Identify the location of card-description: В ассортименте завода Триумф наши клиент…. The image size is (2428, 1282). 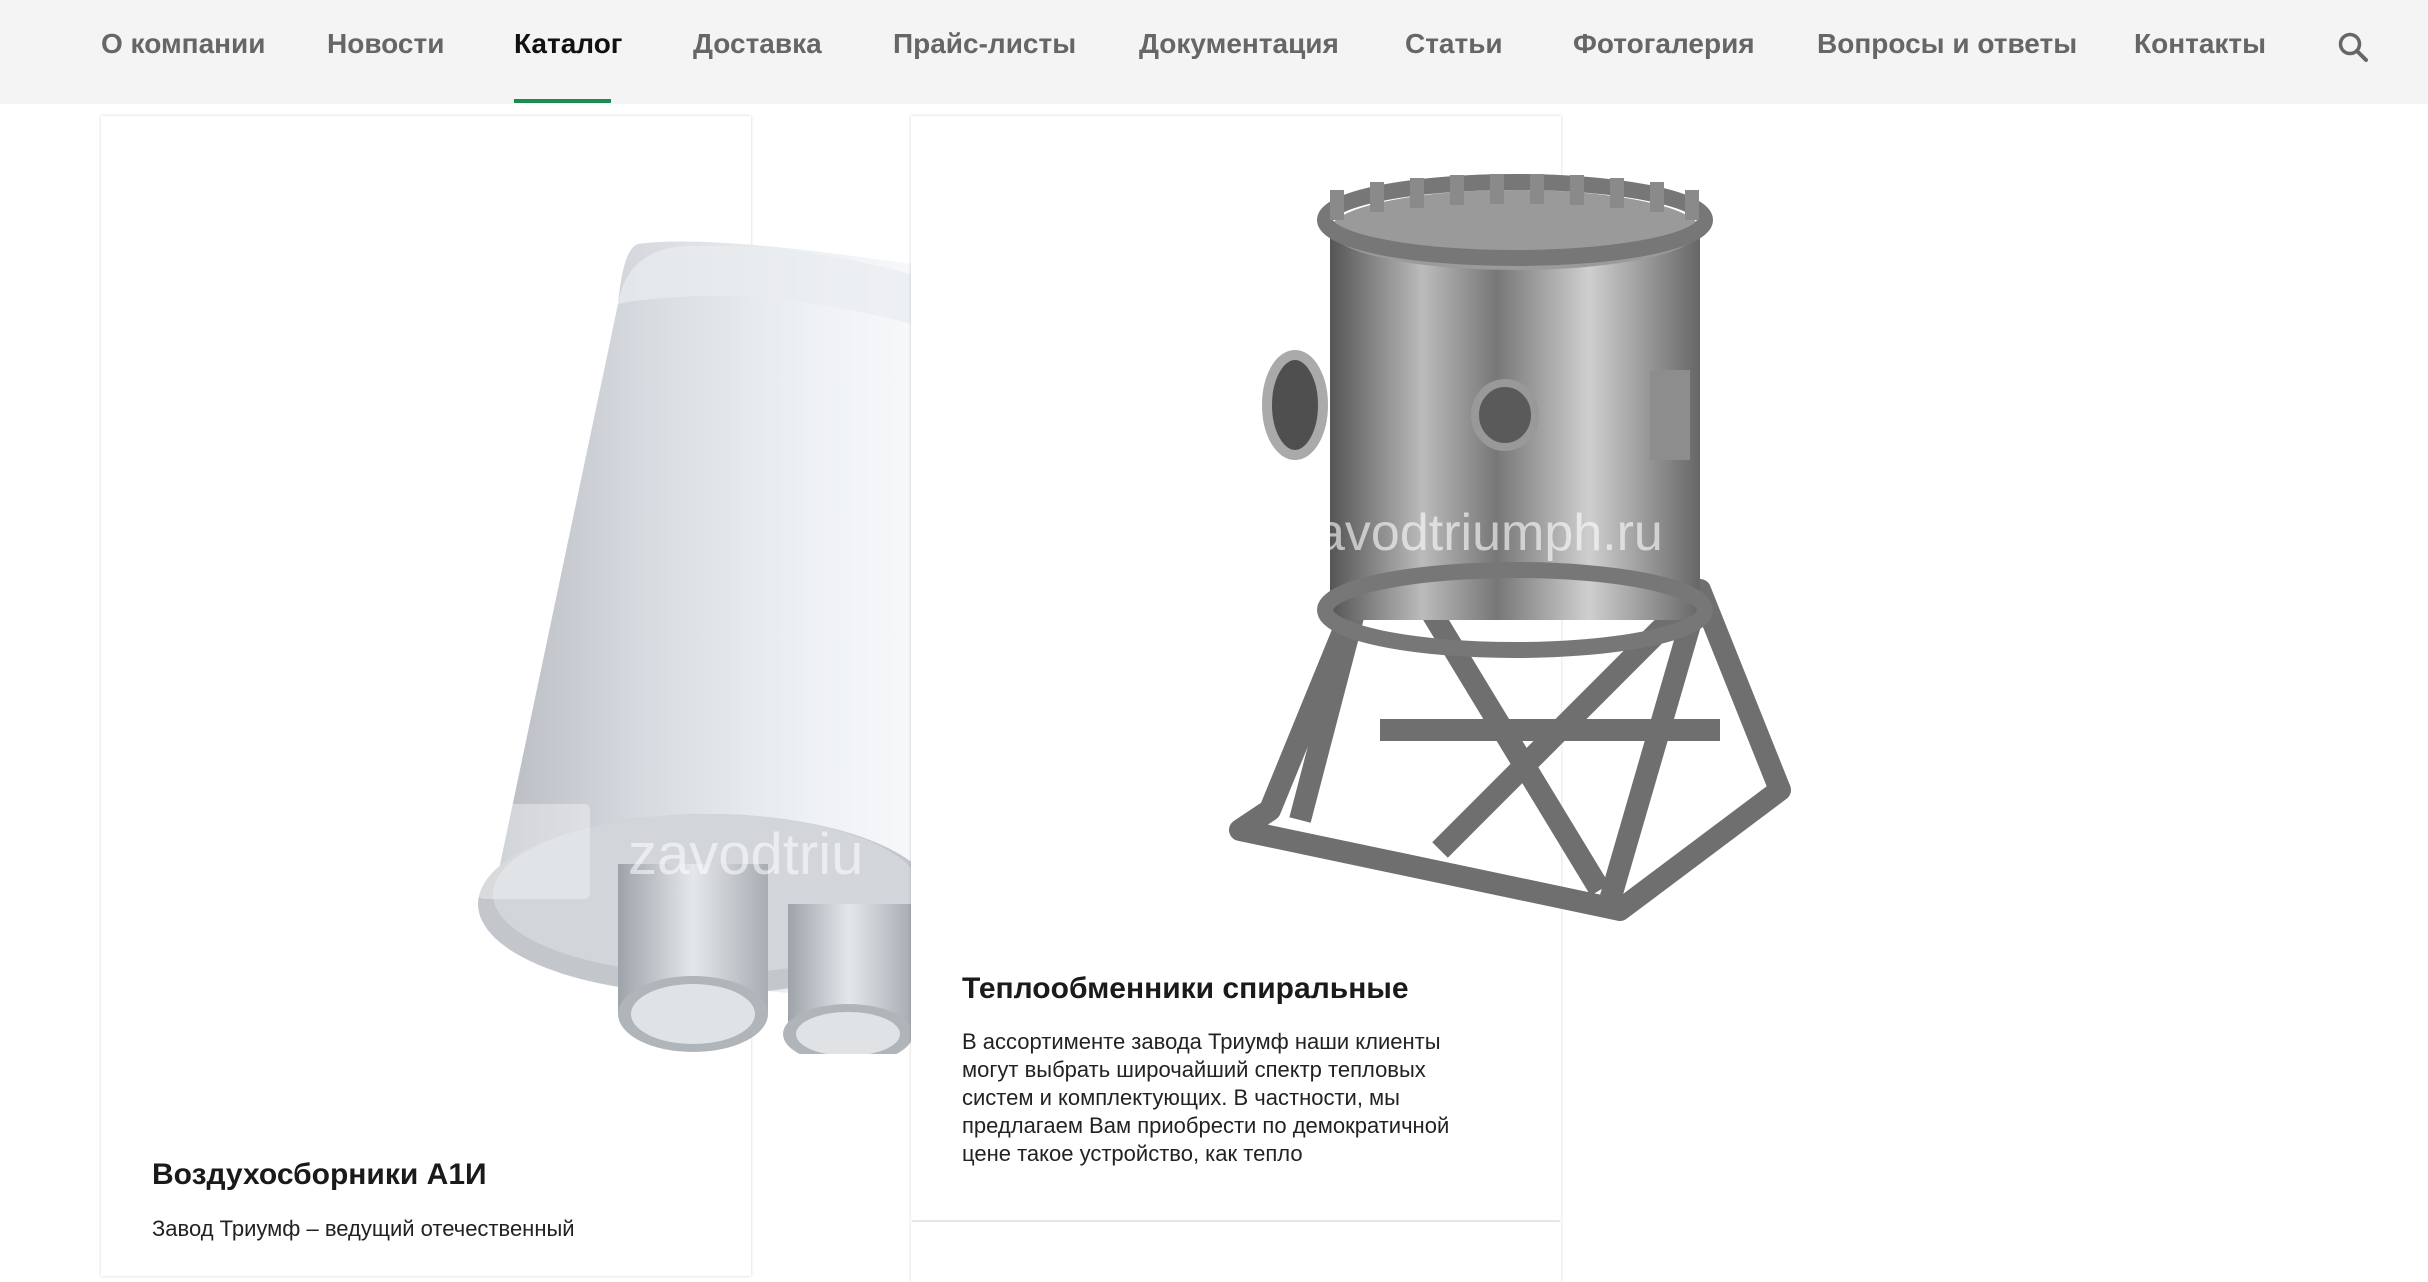
(1206, 1097).